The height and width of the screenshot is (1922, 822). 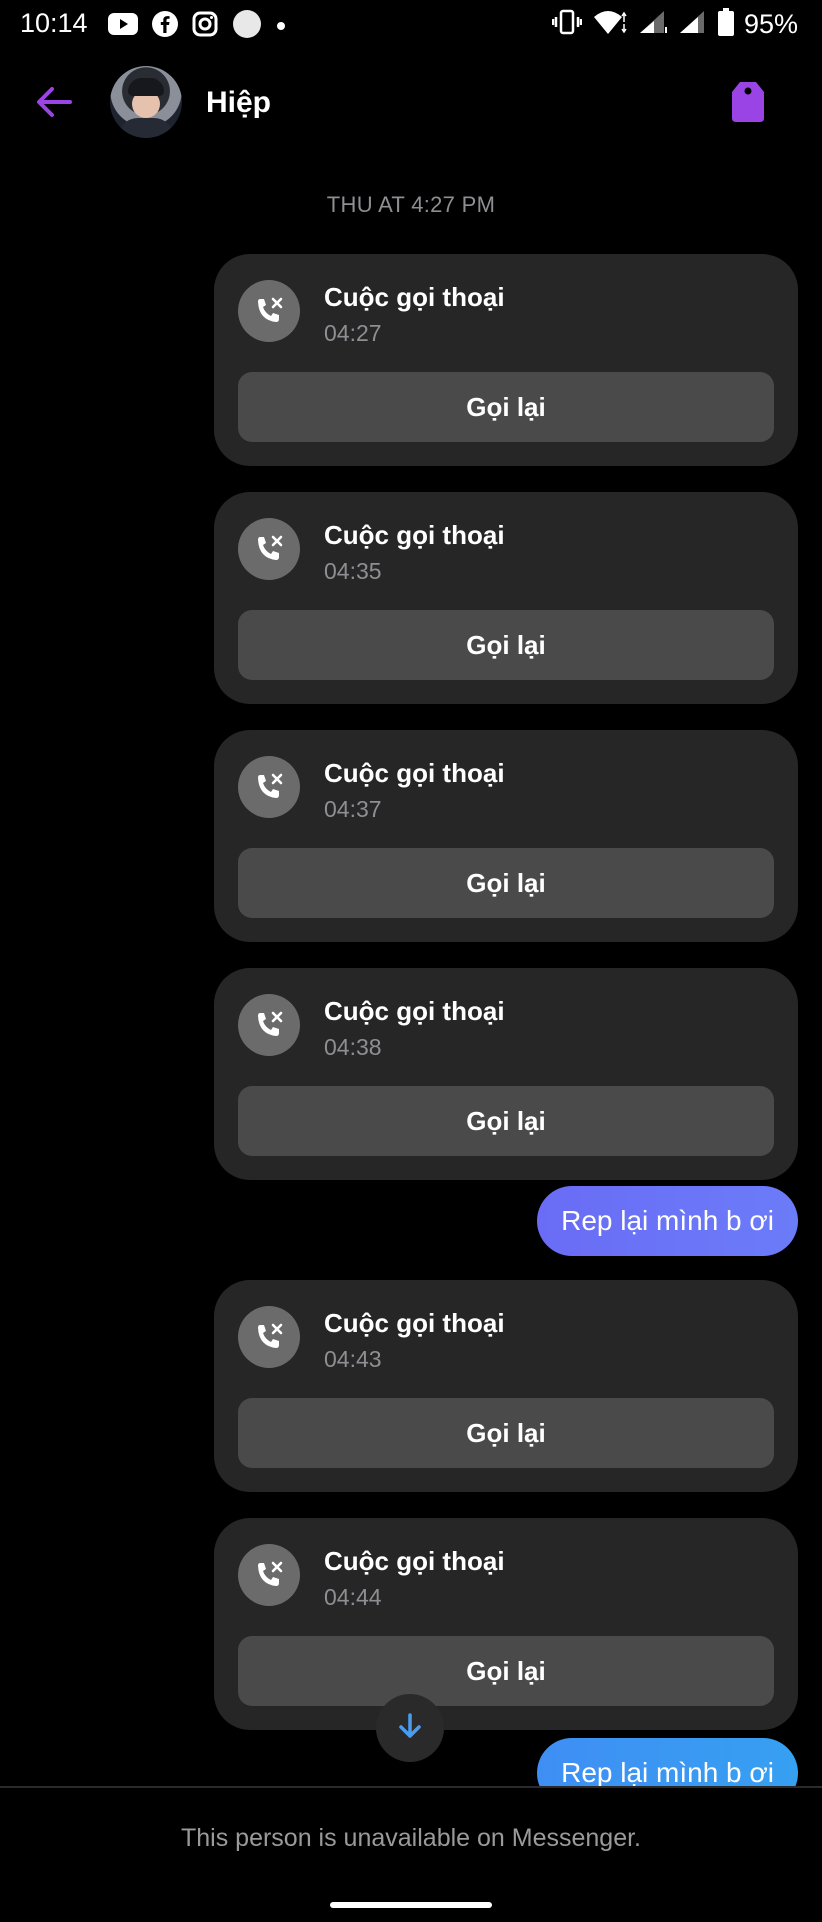 I want to click on avatar, so click(x=146, y=102).